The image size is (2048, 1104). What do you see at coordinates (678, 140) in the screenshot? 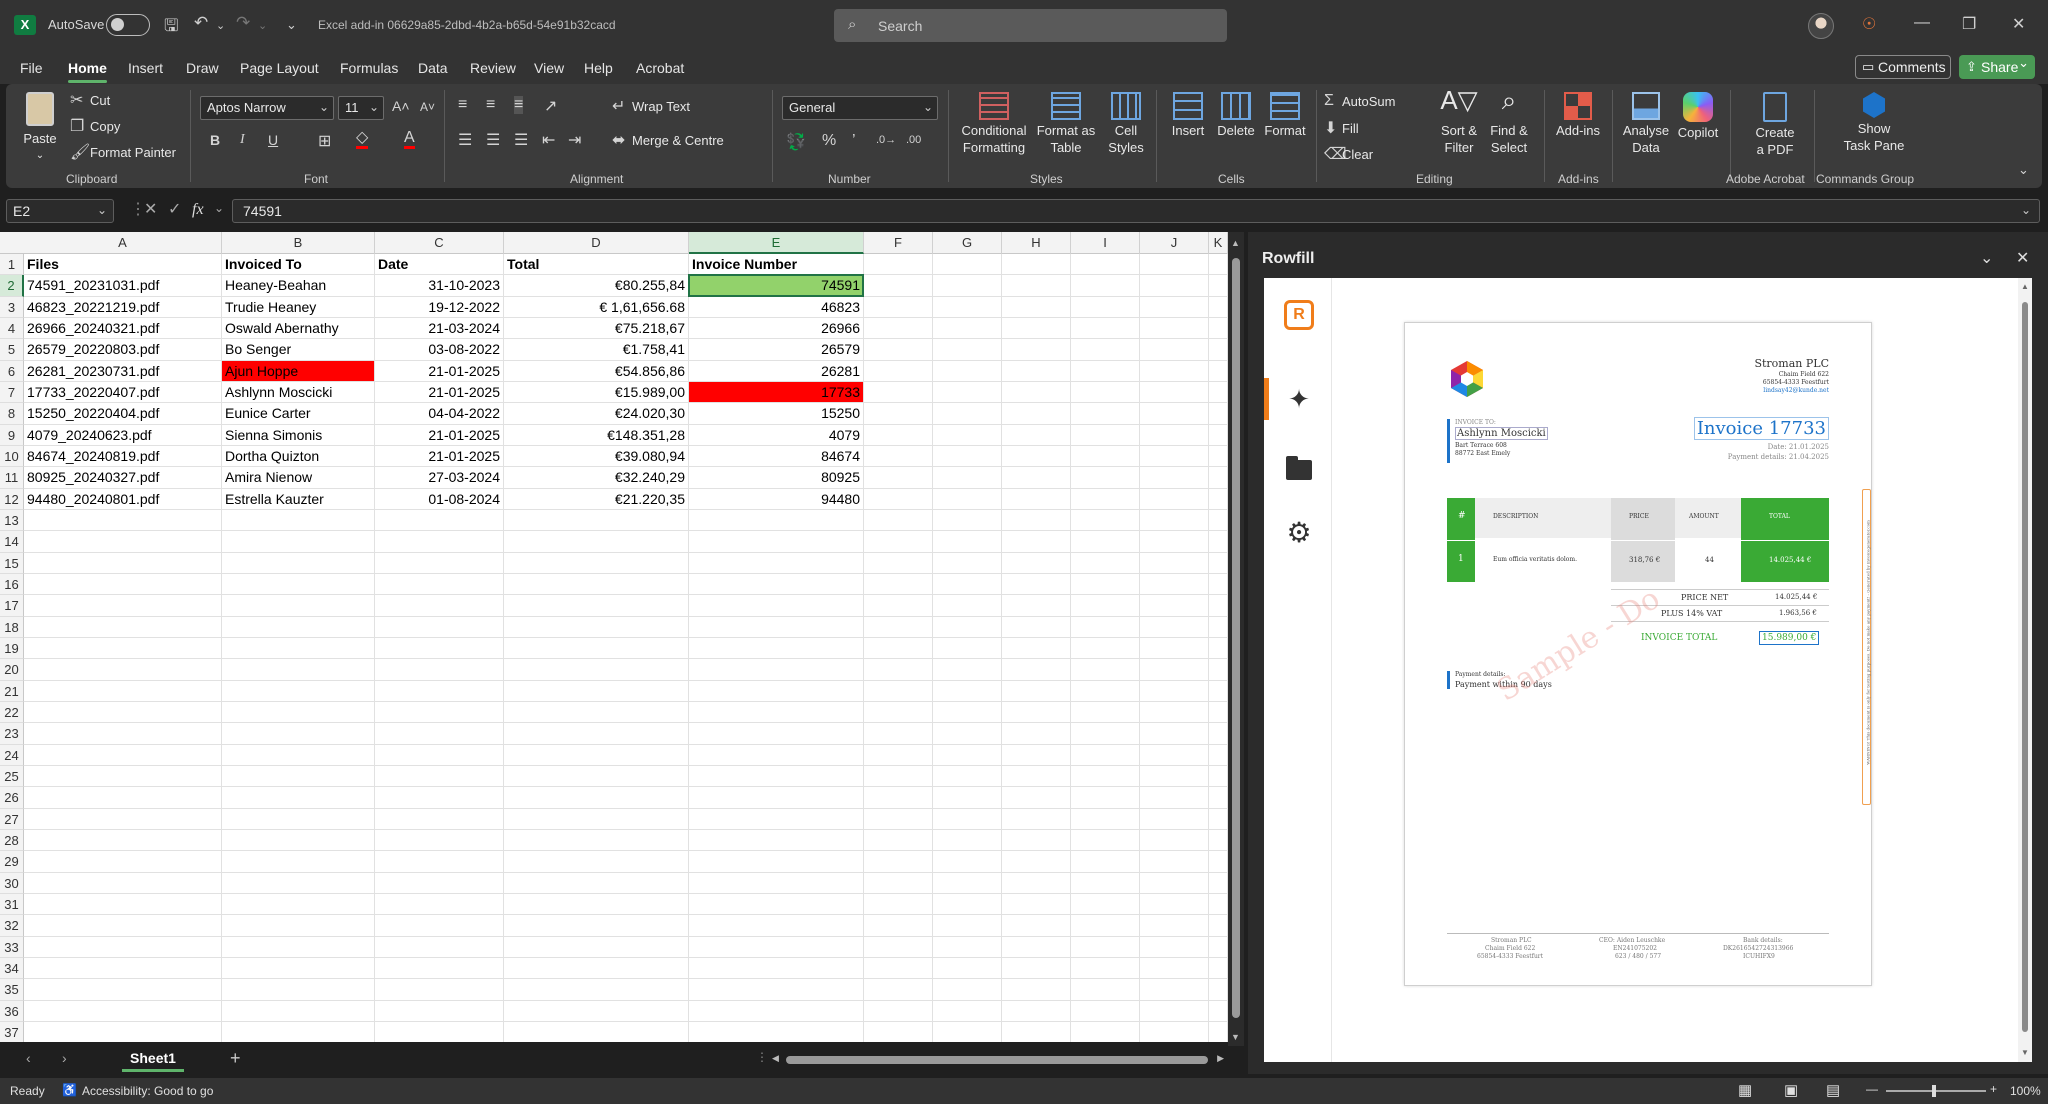
I see `merge-centre-button: Merge & Centre` at bounding box center [678, 140].